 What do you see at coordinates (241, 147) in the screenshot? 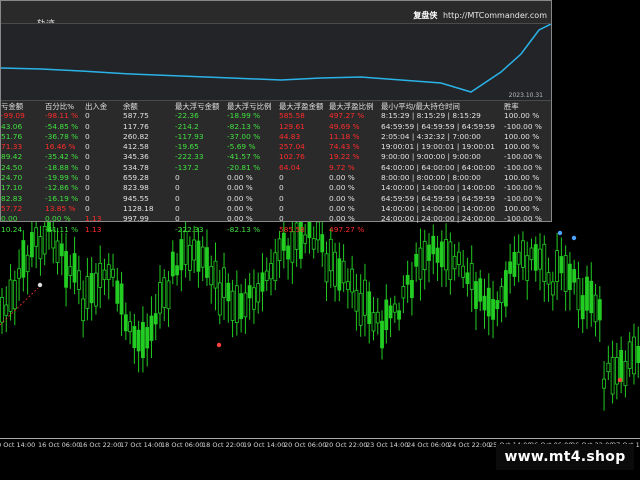
I see `stats-cell: -5.69 %` at bounding box center [241, 147].